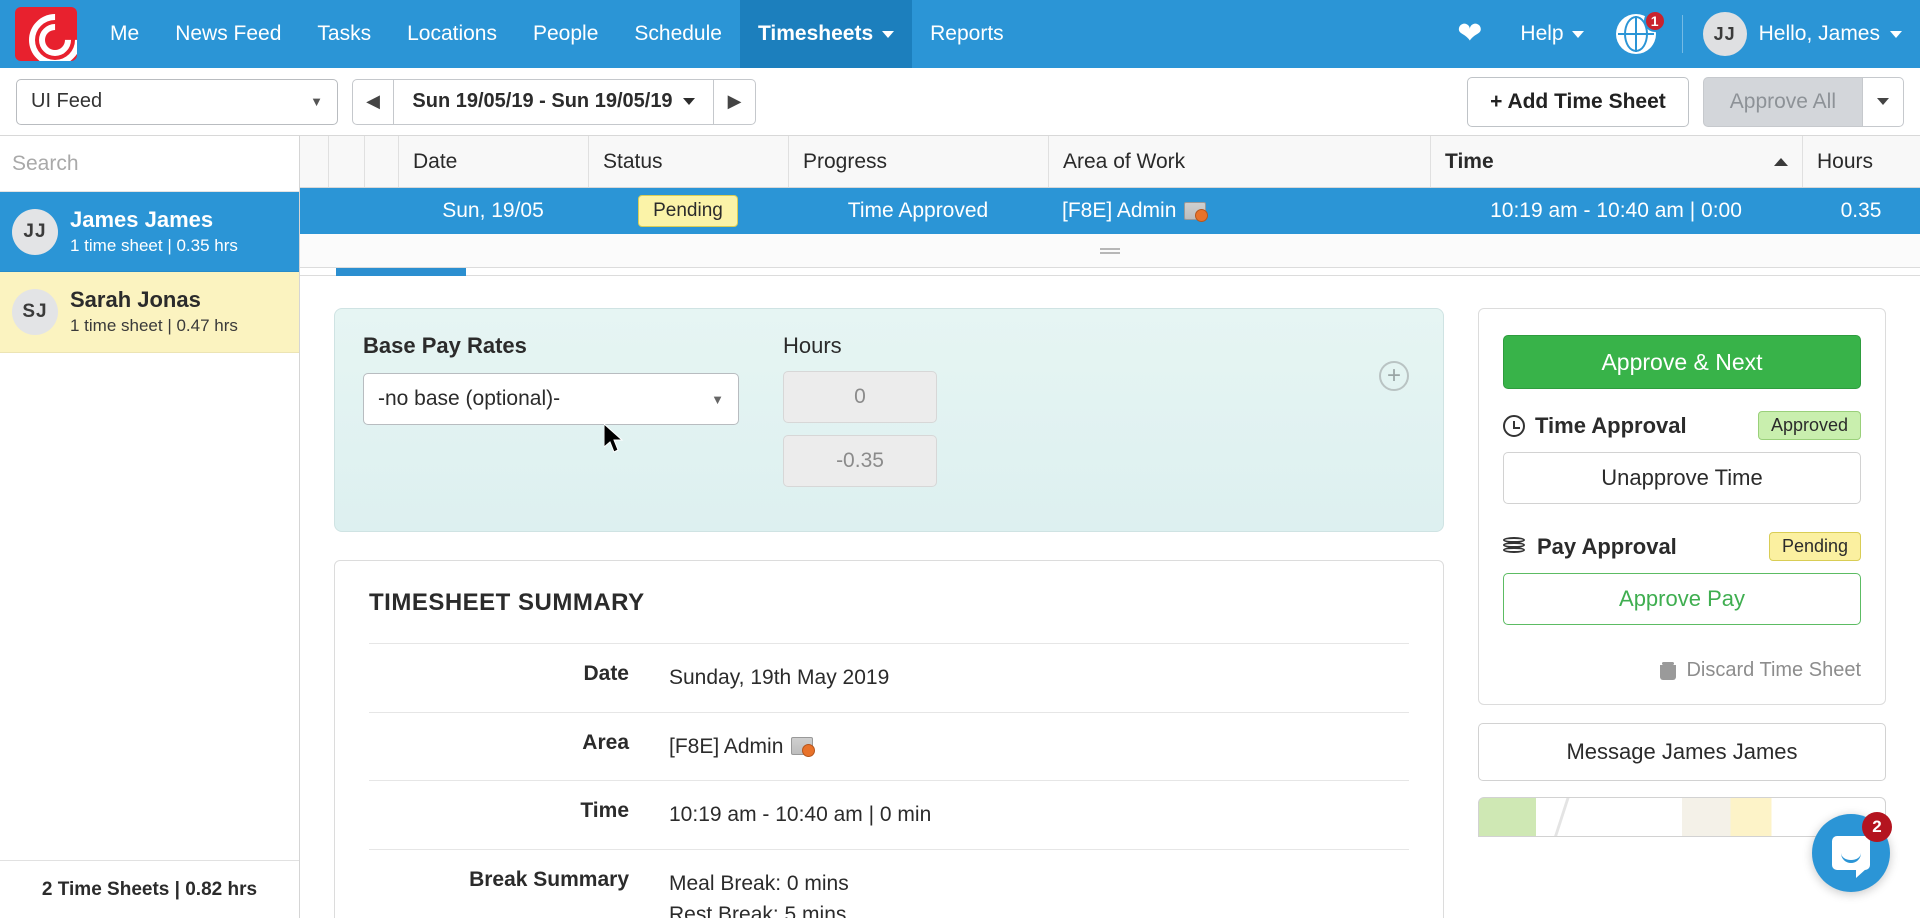 Image resolution: width=1920 pixels, height=918 pixels. What do you see at coordinates (726, 746) in the screenshot?
I see `summary-value-text: [F8E] Admin` at bounding box center [726, 746].